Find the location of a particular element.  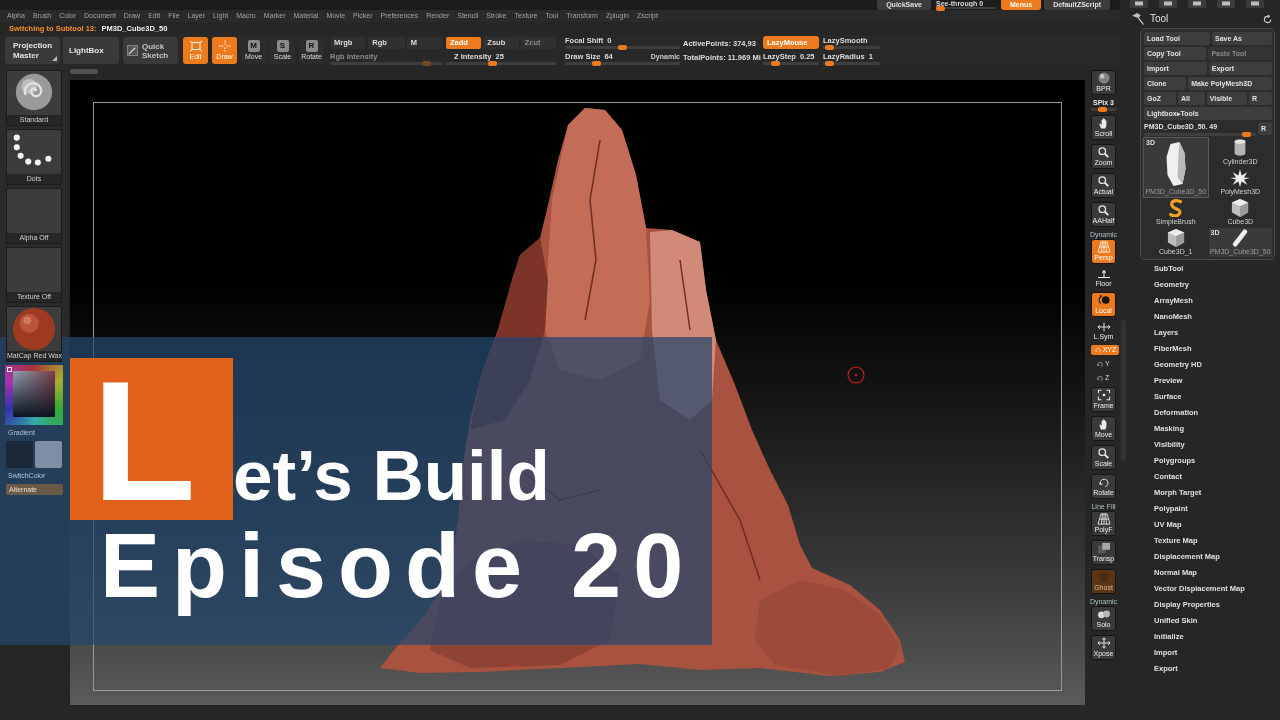

squares-icon is located at coordinates (1103, 548).